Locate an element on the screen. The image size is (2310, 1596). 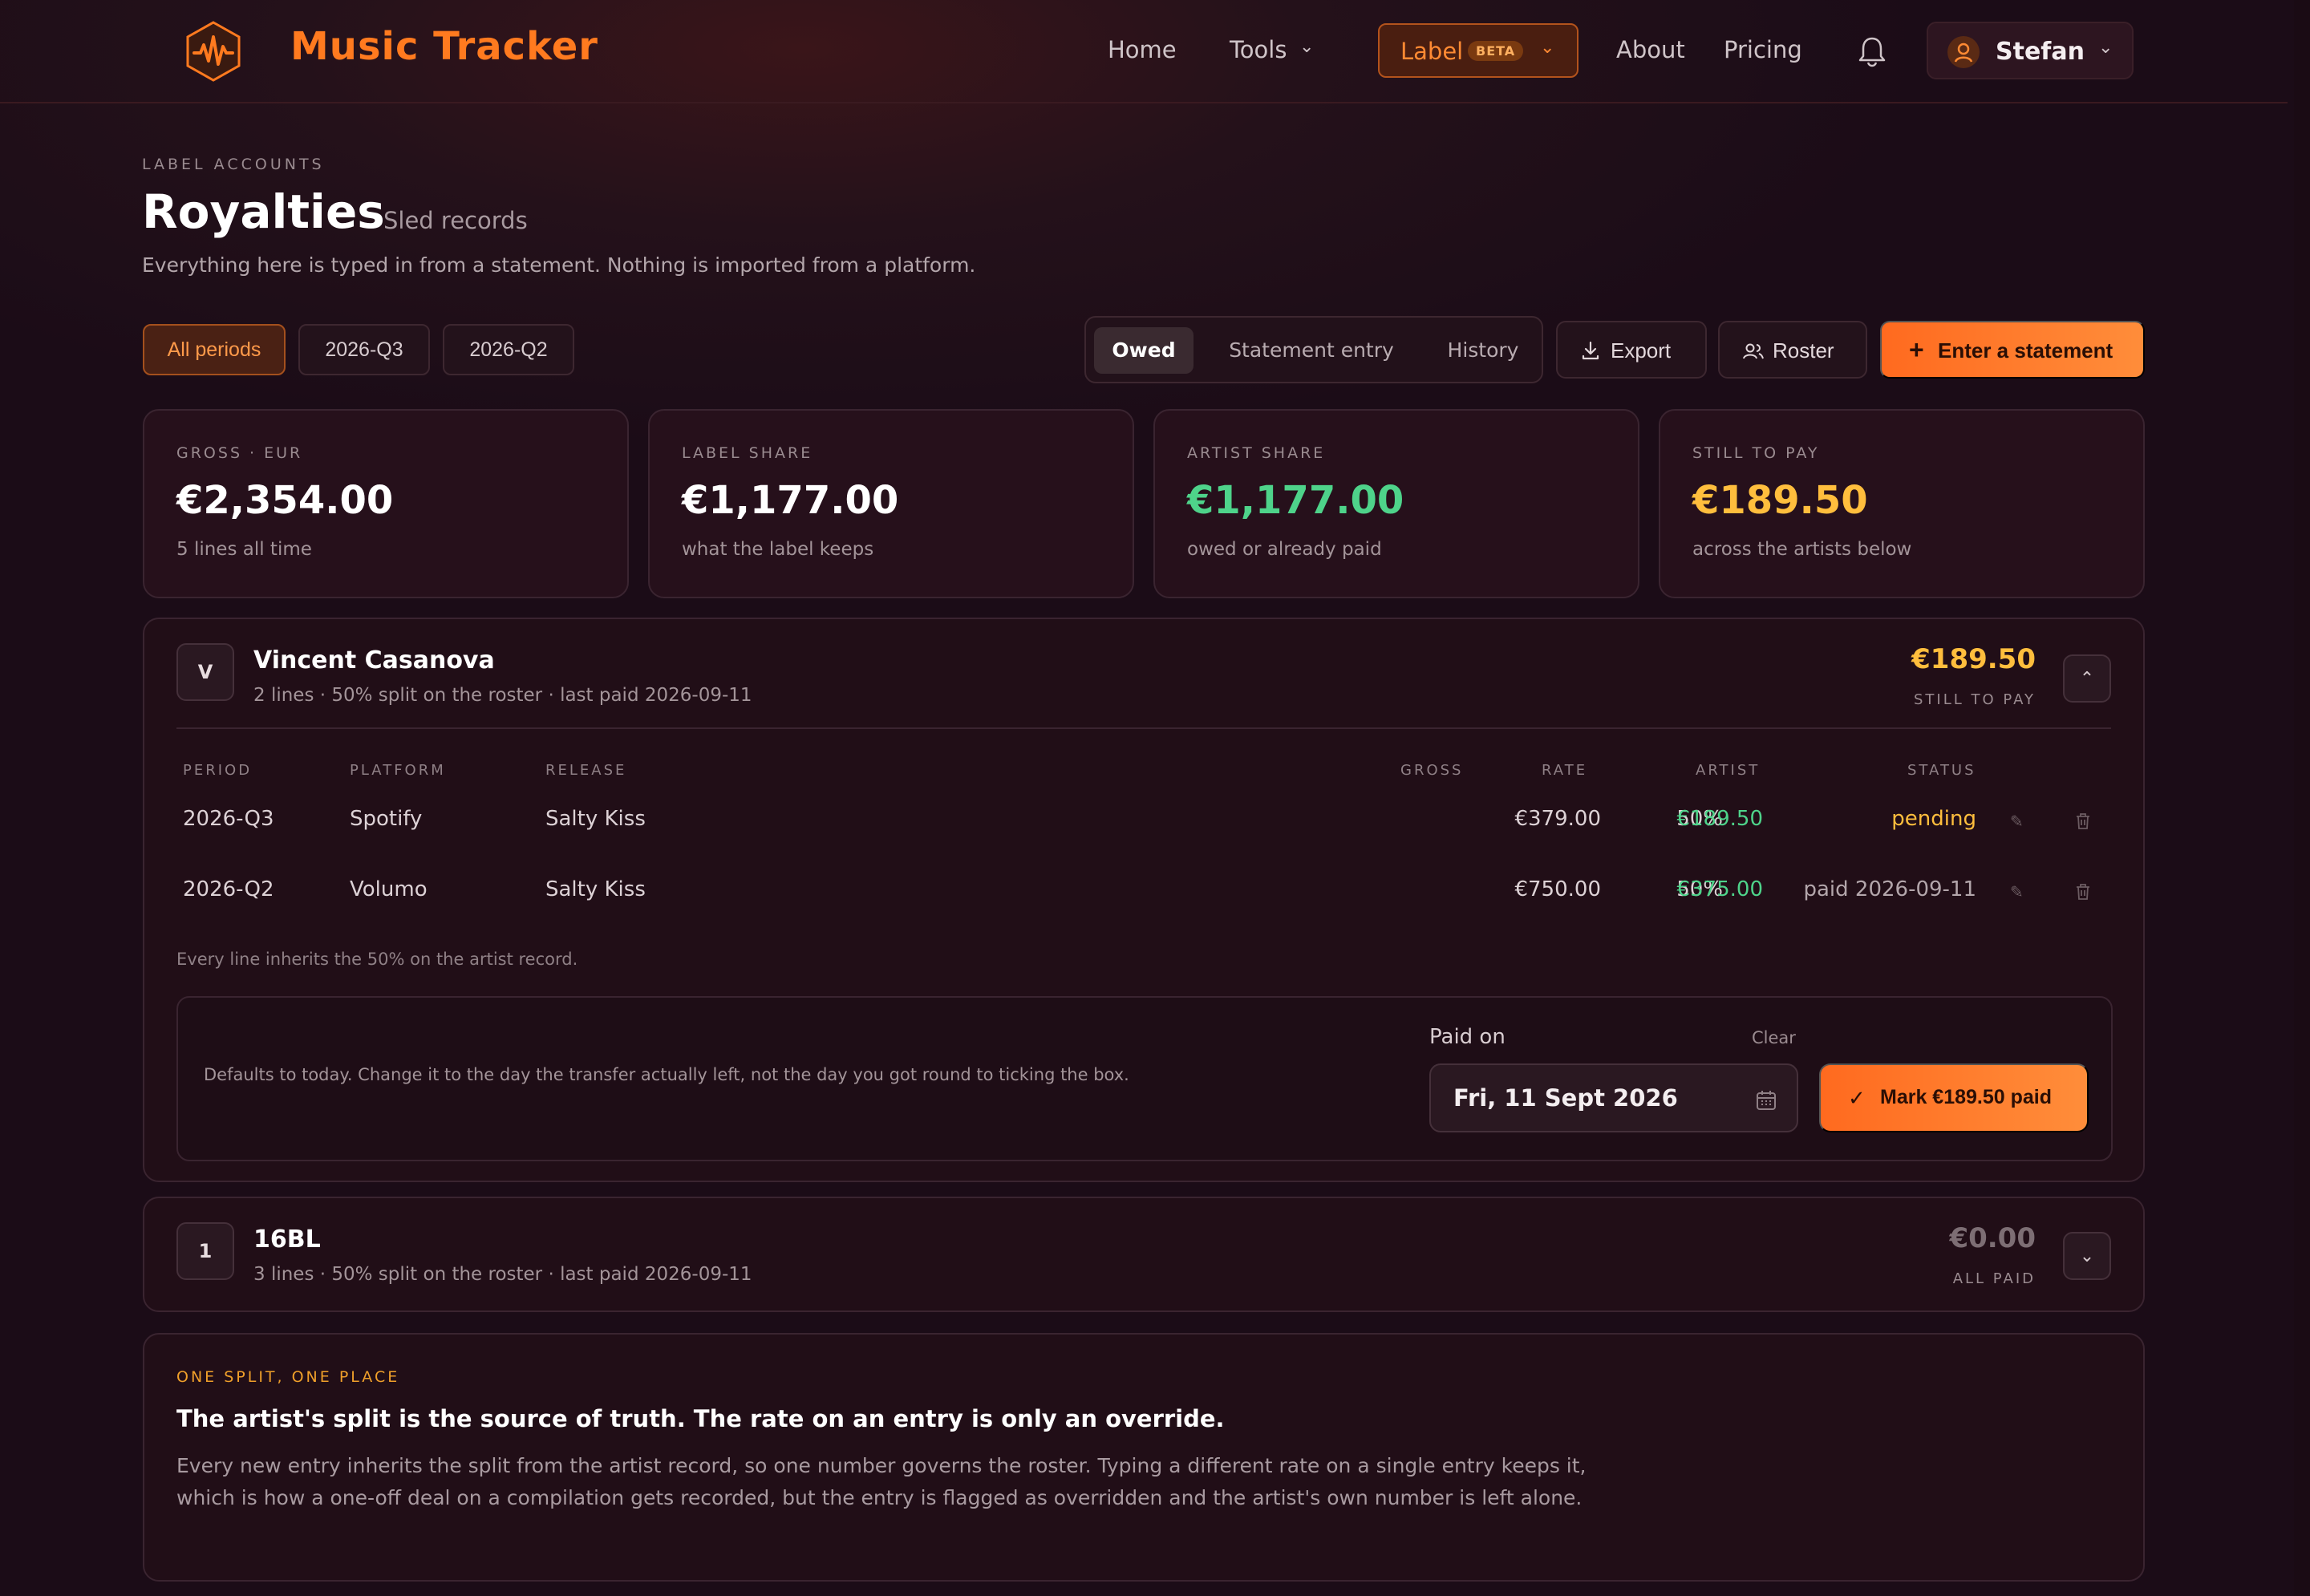
label-menu-text: Label is located at coordinates (1432, 51).